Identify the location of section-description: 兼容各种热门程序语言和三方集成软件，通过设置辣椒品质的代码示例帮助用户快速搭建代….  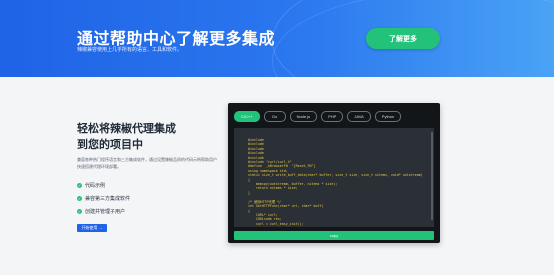
(147, 163).